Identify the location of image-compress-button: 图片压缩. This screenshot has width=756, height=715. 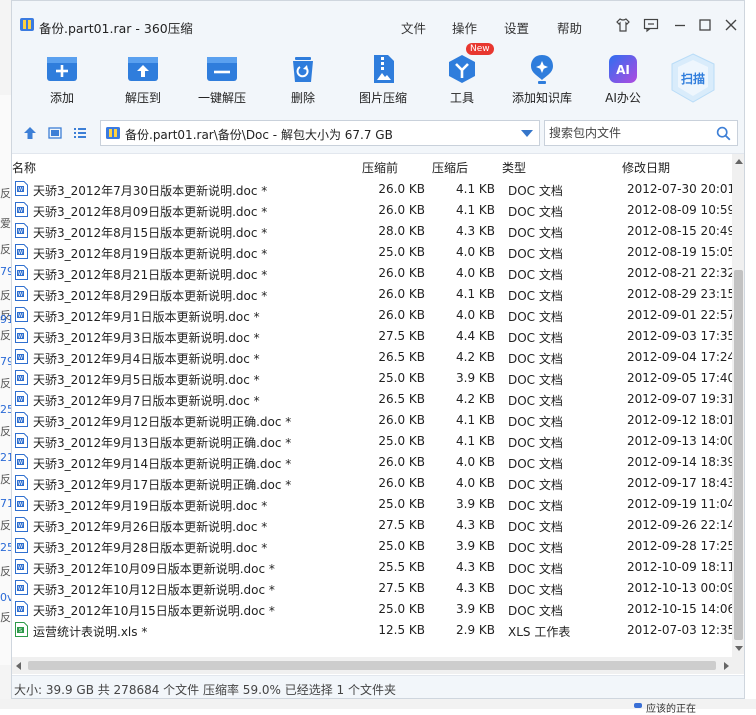
(383, 79).